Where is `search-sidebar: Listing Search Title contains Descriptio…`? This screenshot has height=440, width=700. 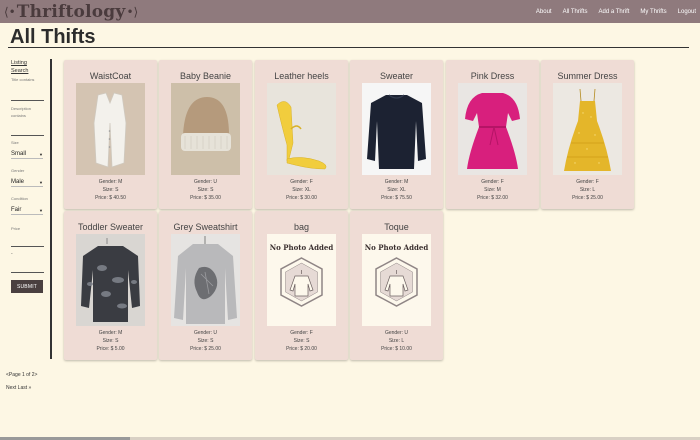
search-sidebar: Listing Search Title contains Descriptio… is located at coordinates (29, 179).